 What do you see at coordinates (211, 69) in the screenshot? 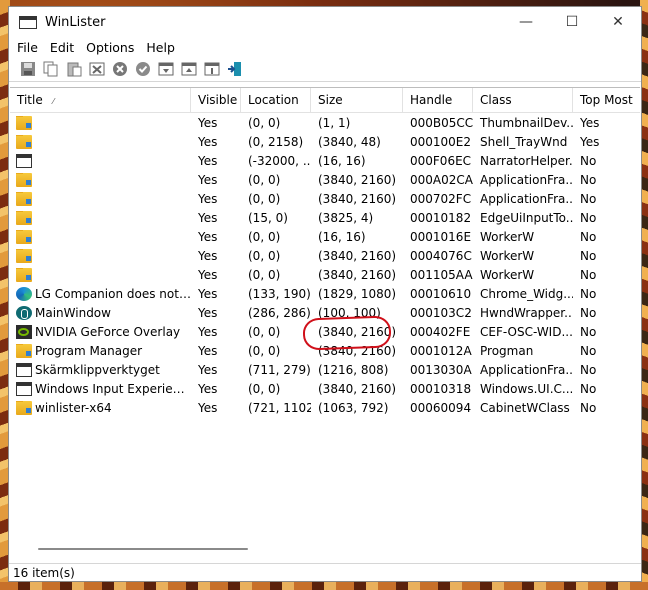
I see `window-top-icon` at bounding box center [211, 69].